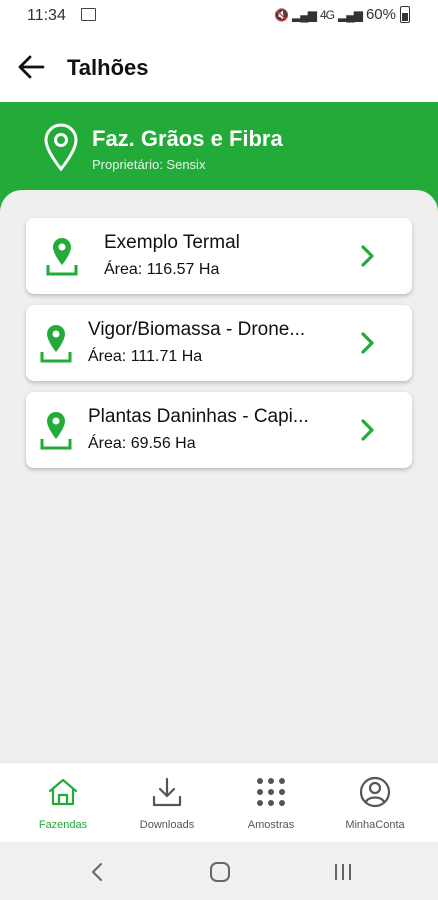 This screenshot has height=900, width=438. What do you see at coordinates (145, 356) in the screenshot?
I see `field-area: Área: 111.71 Ha` at bounding box center [145, 356].